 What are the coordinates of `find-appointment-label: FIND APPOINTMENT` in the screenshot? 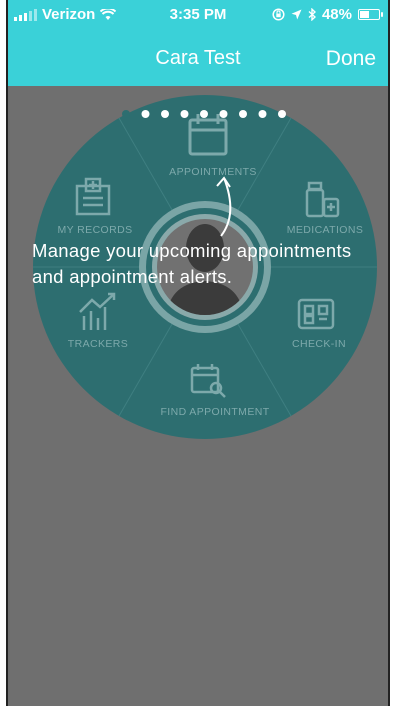 It's located at (214, 412).